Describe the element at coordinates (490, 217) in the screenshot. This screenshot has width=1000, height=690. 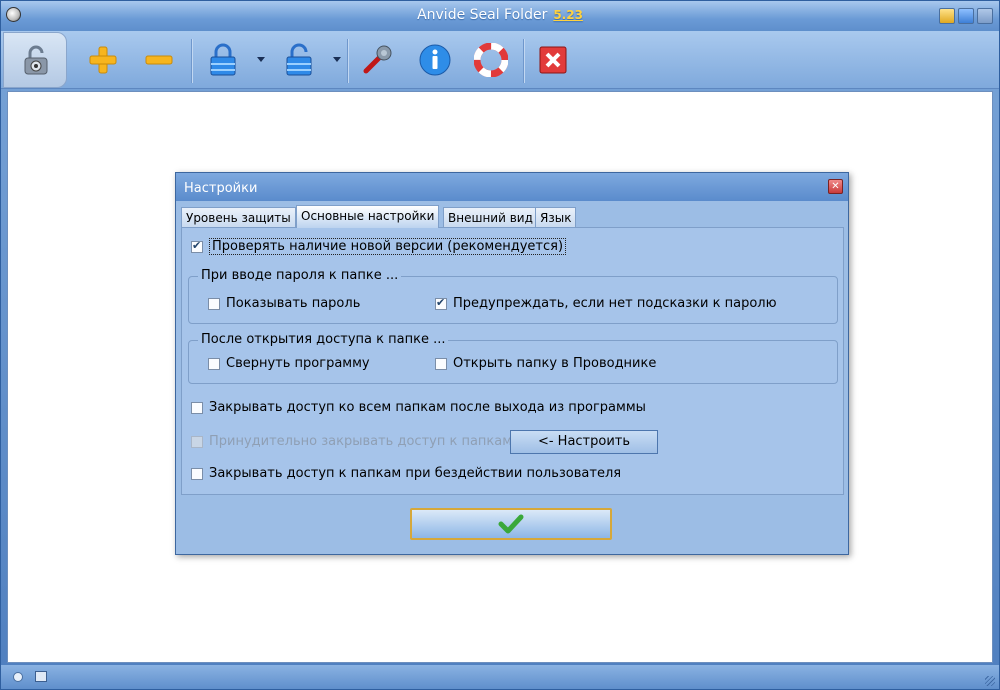
I see `tab-appearance: Внешний вид` at that location.